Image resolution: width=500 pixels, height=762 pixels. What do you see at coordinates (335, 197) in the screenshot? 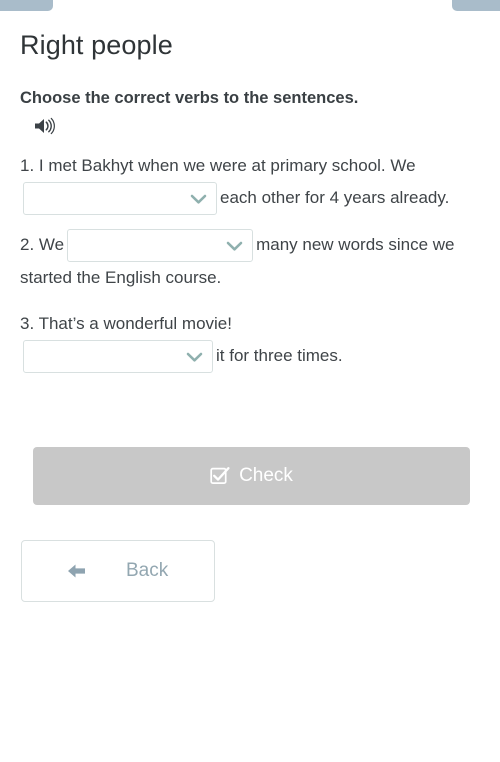
I see `sentence-1-text-after: each other for 4 years already.` at bounding box center [335, 197].